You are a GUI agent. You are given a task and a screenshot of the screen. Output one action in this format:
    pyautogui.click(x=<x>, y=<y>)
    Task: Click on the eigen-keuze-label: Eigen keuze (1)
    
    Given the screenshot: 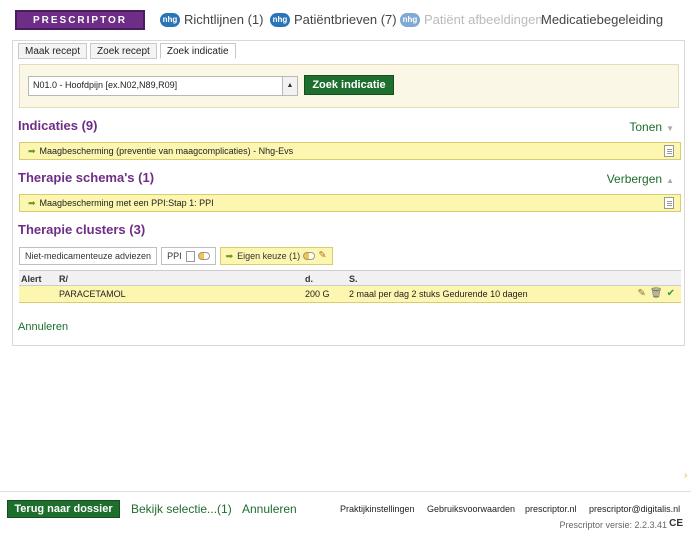 What is the action you would take?
    pyautogui.click(x=269, y=256)
    